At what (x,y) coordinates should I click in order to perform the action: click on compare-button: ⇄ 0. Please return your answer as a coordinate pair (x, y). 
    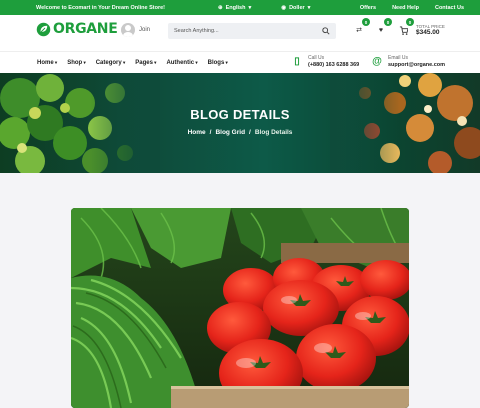
    Looking at the image, I should click on (362, 26).